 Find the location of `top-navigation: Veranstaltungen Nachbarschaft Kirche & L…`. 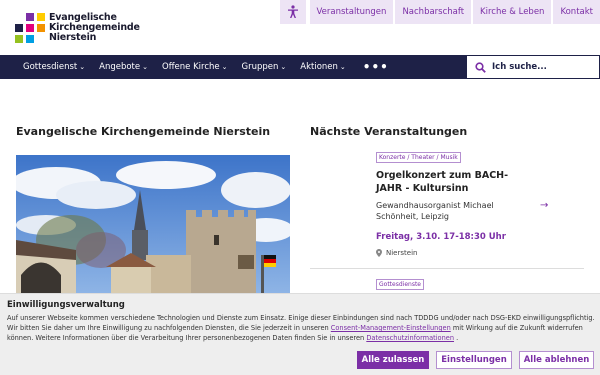

top-navigation: Veranstaltungen Nachbarschaft Kirche & L… is located at coordinates (439, 12).